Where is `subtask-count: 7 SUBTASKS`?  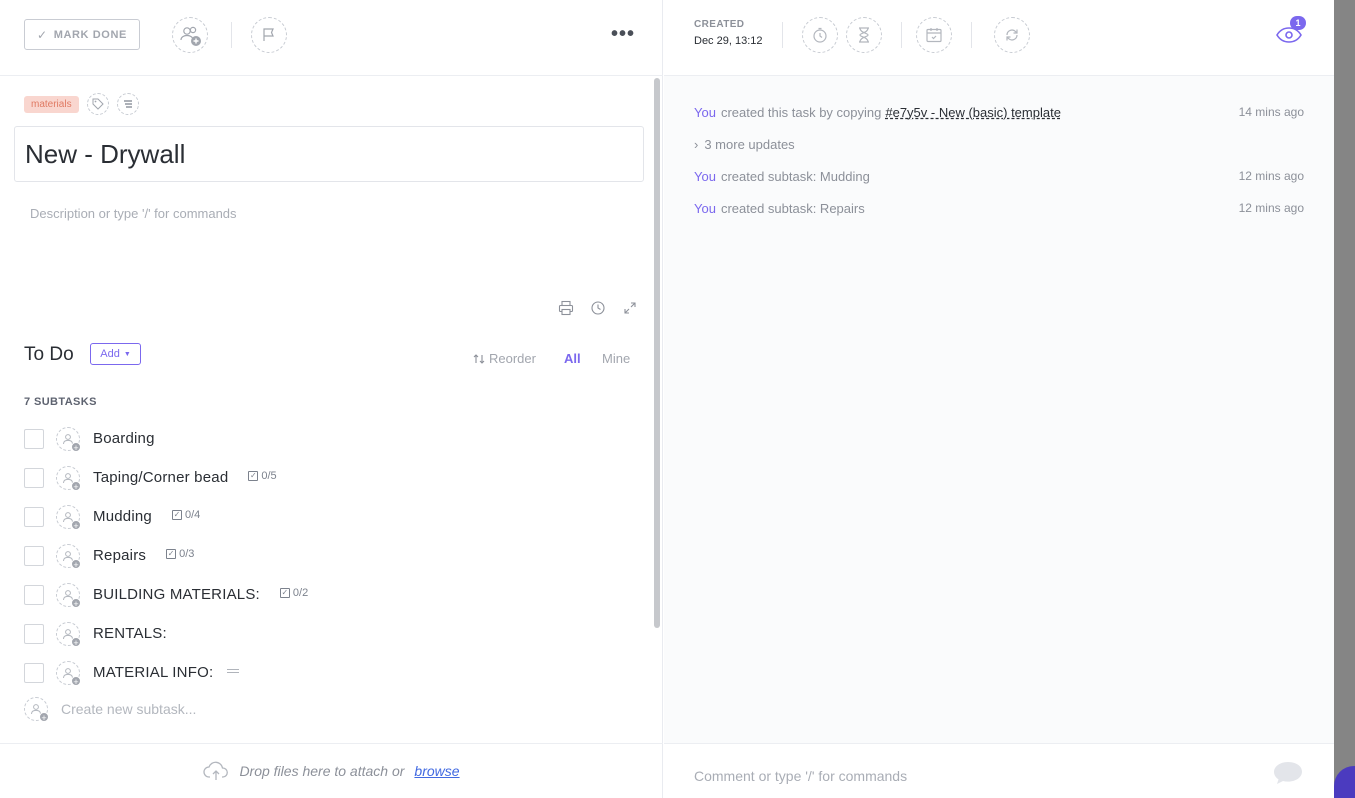 subtask-count: 7 SUBTASKS is located at coordinates (60, 402).